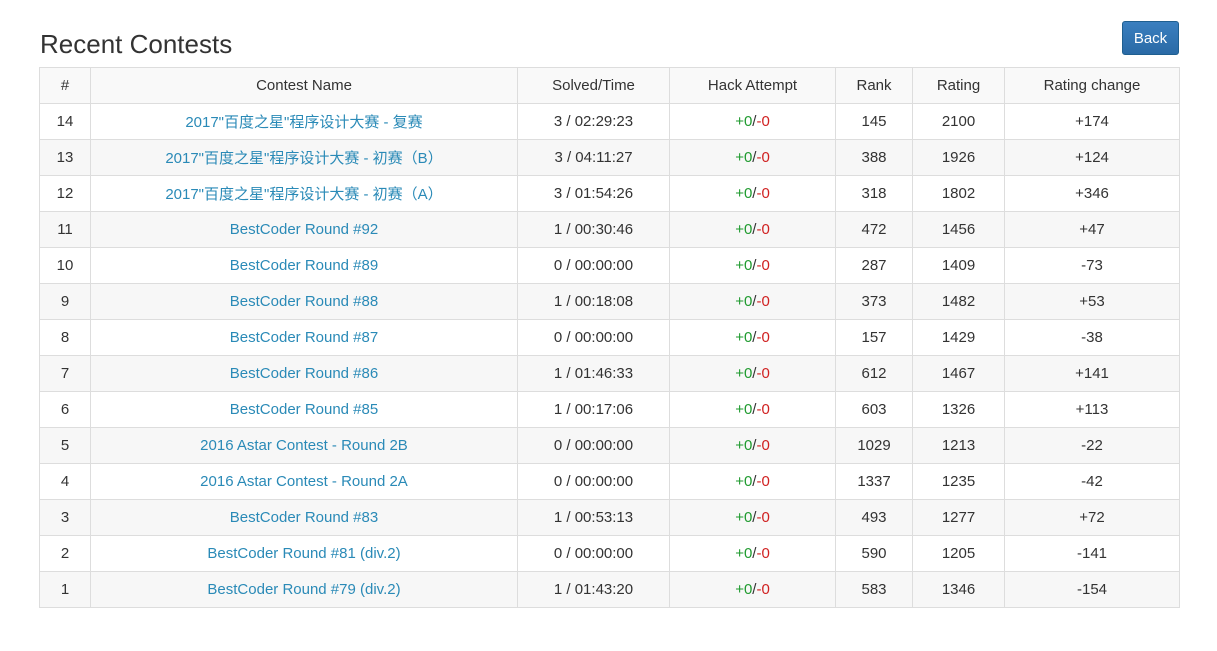  What do you see at coordinates (65, 85) in the screenshot?
I see `column-header-index: #` at bounding box center [65, 85].